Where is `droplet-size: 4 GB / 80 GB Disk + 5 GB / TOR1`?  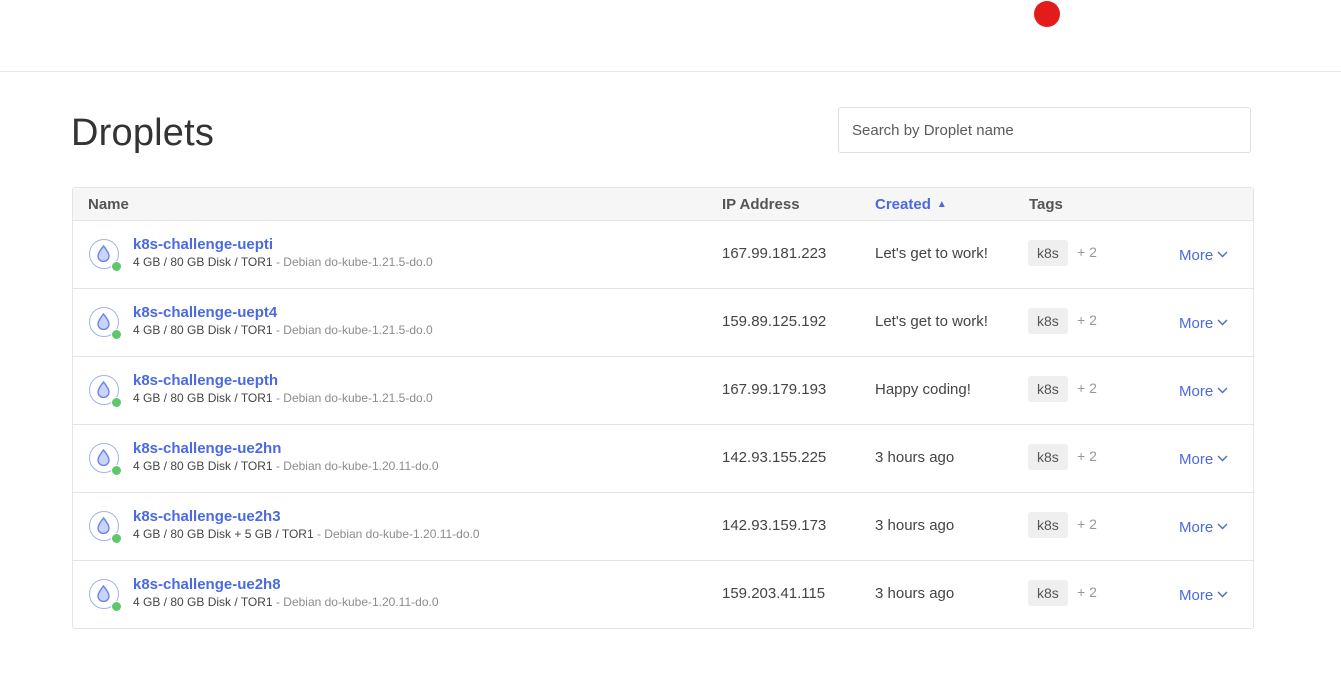 droplet-size: 4 GB / 80 GB Disk + 5 GB / TOR1 is located at coordinates (223, 534).